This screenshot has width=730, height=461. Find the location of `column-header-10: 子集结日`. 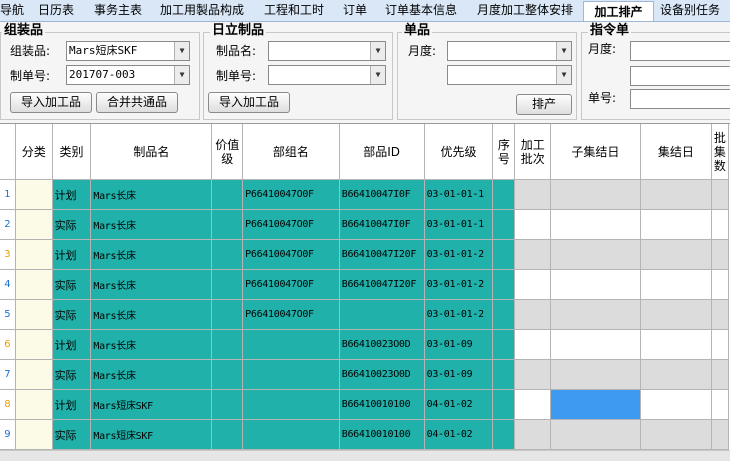

column-header-10: 子集结日 is located at coordinates (595, 152).